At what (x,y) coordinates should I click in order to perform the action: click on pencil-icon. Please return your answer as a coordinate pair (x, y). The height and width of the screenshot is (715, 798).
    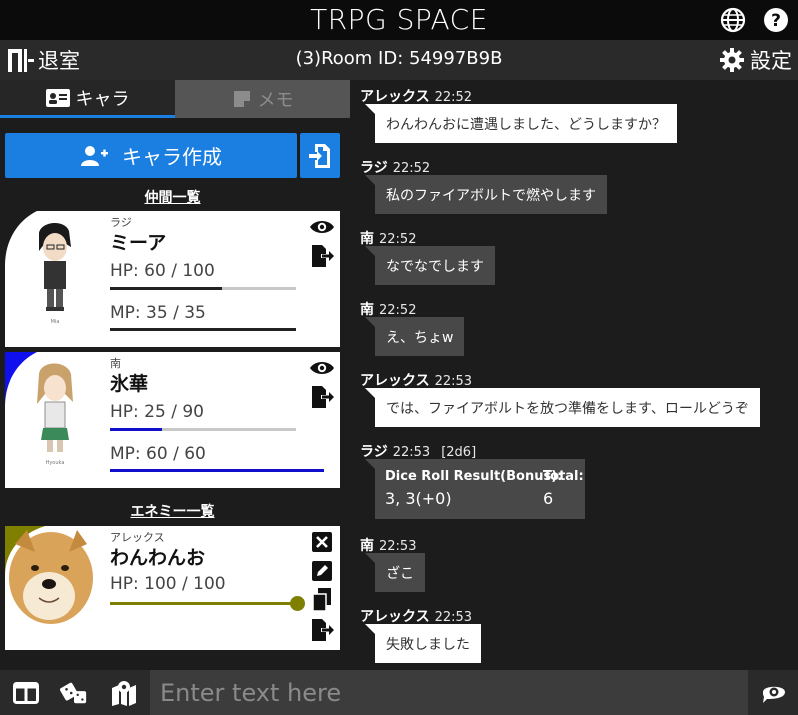
    Looking at the image, I should click on (322, 571).